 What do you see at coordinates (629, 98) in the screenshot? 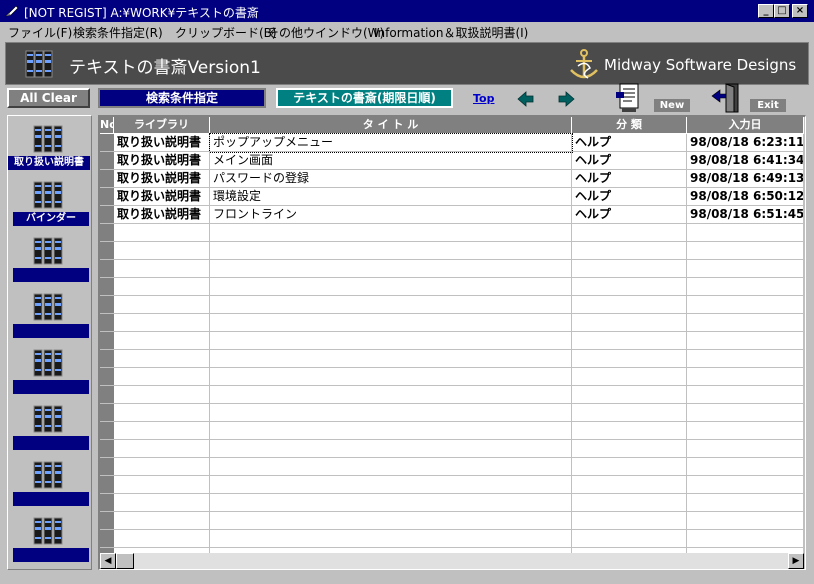
I see `new-document-icon` at bounding box center [629, 98].